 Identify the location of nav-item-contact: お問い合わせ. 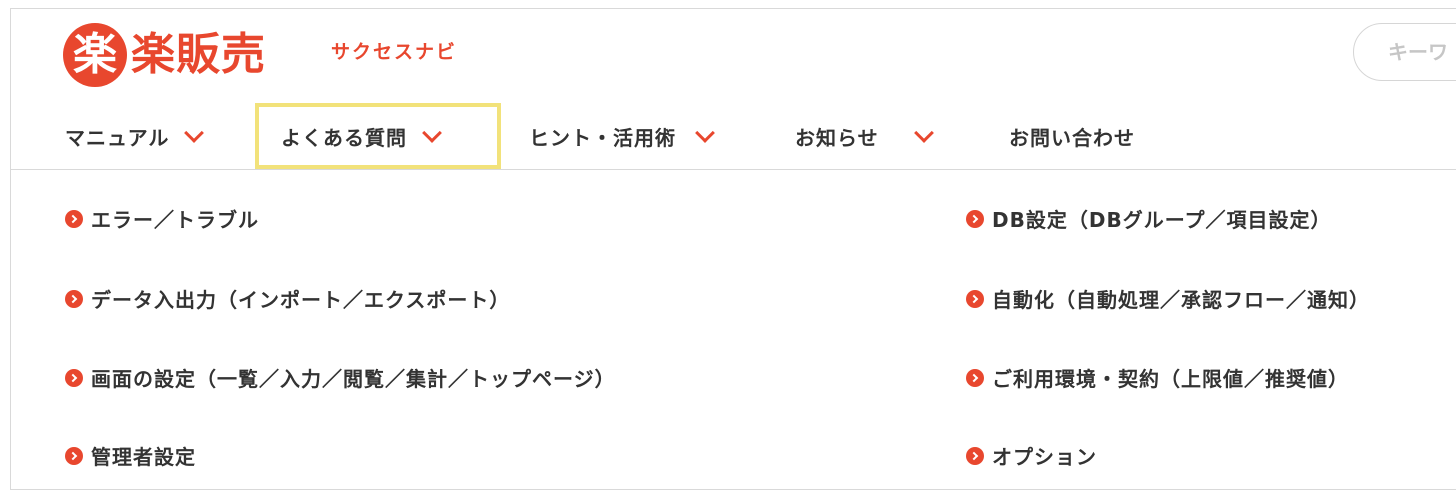
(1072, 136).